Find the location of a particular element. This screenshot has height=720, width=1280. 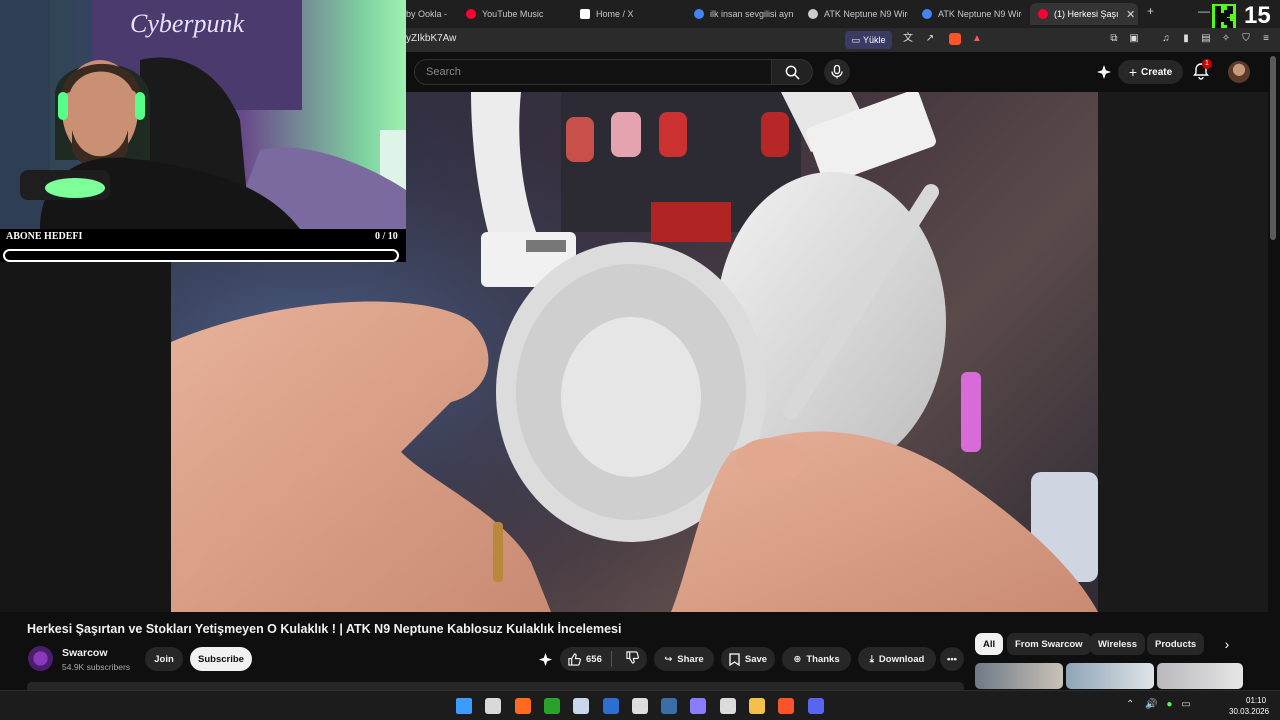

join-button: Join is located at coordinates (164, 659).